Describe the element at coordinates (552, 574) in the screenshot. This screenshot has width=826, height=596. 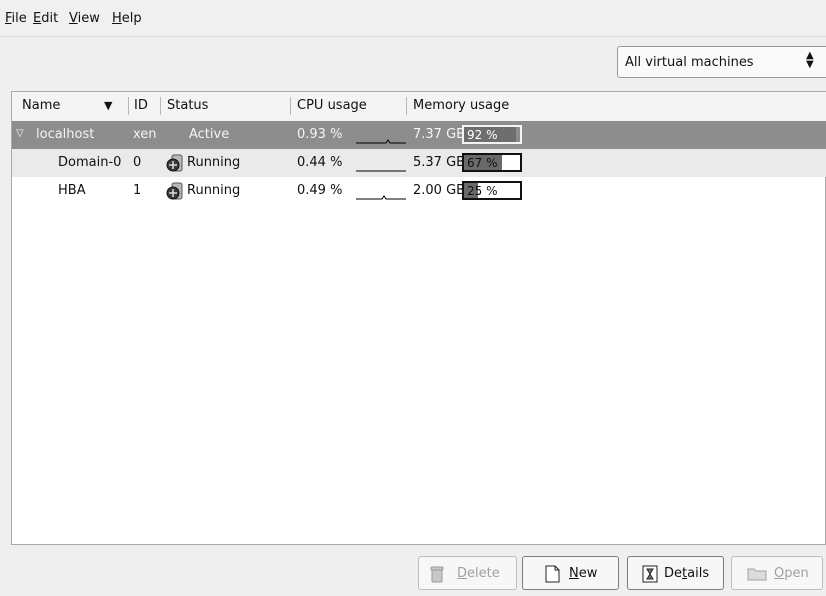
I see `new-document-icon` at that location.